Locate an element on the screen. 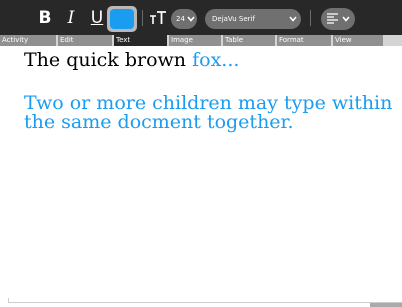 The width and height of the screenshot is (402, 307). font-family-select: DejaVu Serif is located at coordinates (253, 19).